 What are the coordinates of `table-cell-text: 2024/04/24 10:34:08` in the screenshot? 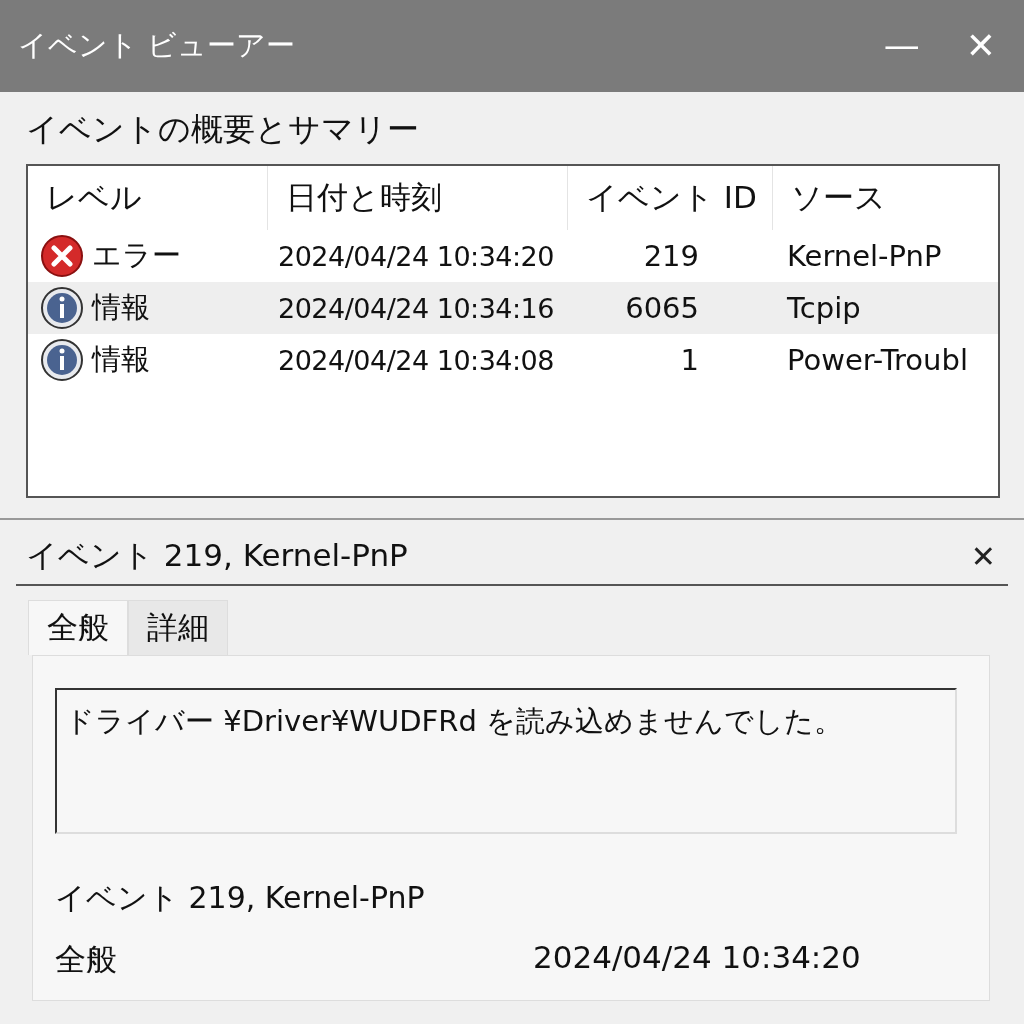 It's located at (416, 360).